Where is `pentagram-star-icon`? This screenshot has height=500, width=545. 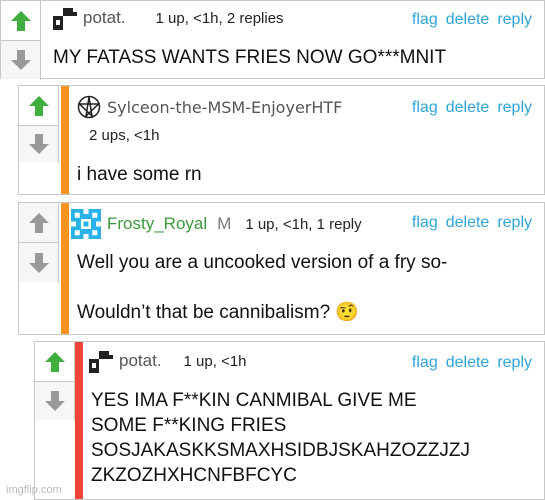 pentagram-star-icon is located at coordinates (89, 107).